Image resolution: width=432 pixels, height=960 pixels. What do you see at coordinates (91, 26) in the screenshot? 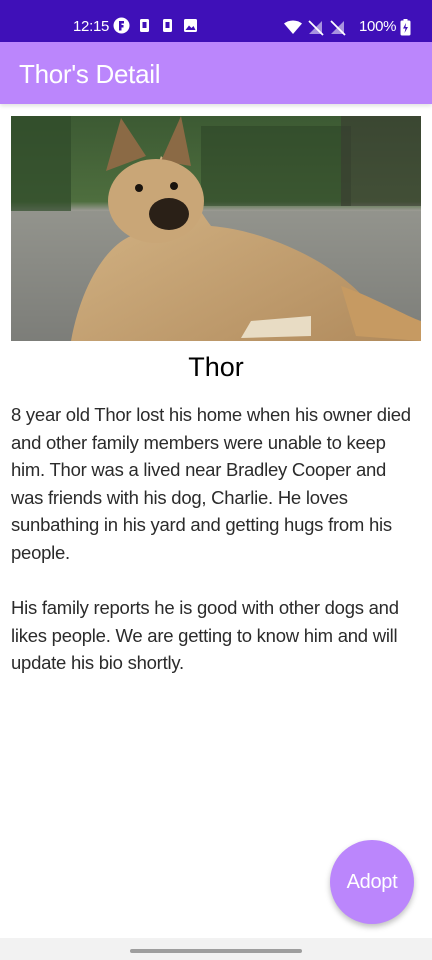
I see `status-time: 12:15` at bounding box center [91, 26].